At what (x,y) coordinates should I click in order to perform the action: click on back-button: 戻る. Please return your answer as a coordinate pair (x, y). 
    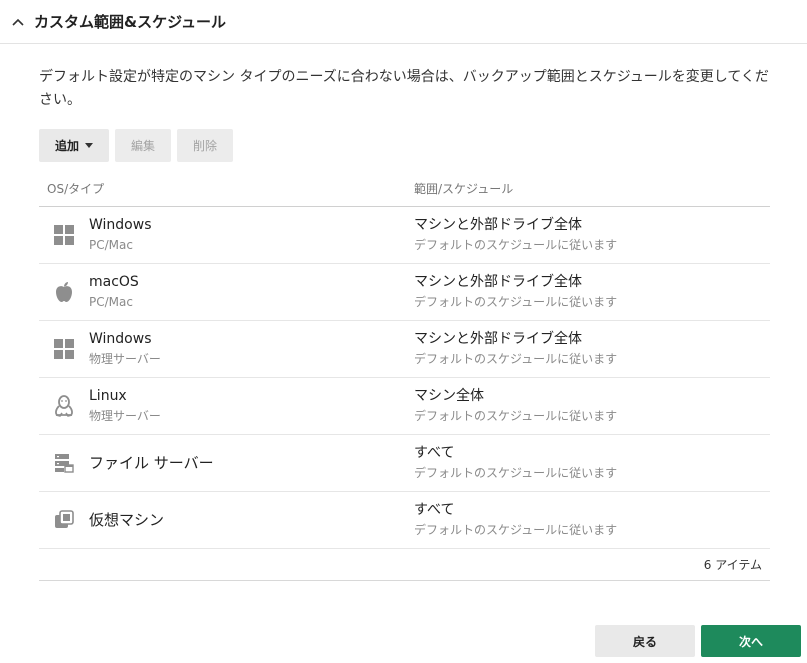
    Looking at the image, I should click on (645, 641).